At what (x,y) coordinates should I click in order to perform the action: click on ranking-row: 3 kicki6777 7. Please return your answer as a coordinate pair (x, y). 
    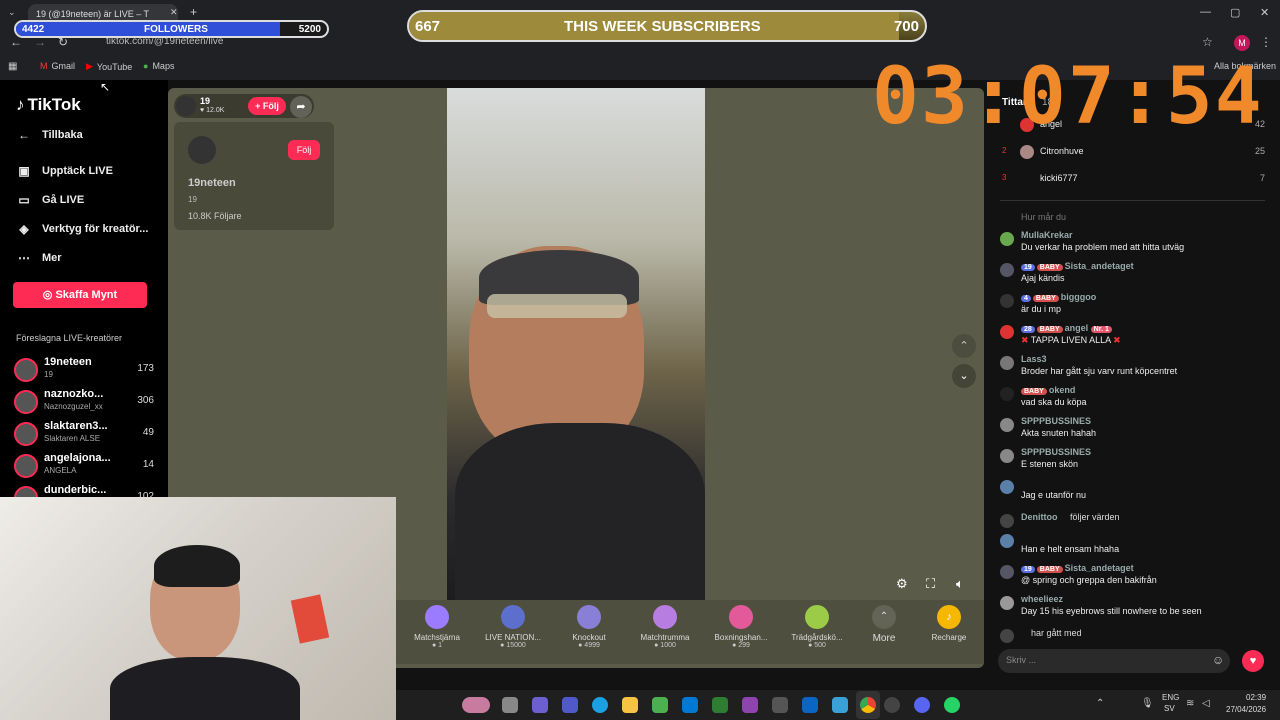
    Looking at the image, I should click on (1132, 181).